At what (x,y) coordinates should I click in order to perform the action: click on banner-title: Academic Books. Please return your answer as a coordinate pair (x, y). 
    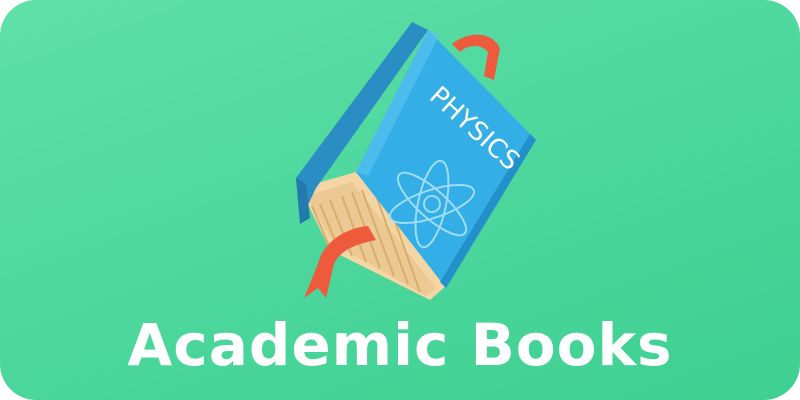
    Looking at the image, I should click on (400, 345).